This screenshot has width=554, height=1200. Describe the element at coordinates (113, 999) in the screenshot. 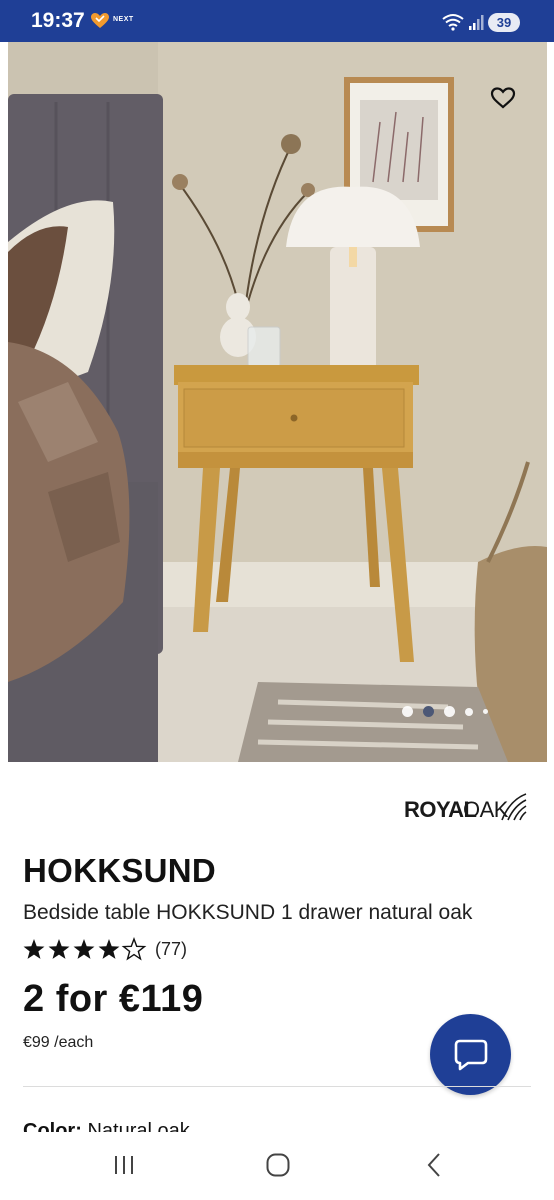

I see `price-main: 2 for €119` at that location.